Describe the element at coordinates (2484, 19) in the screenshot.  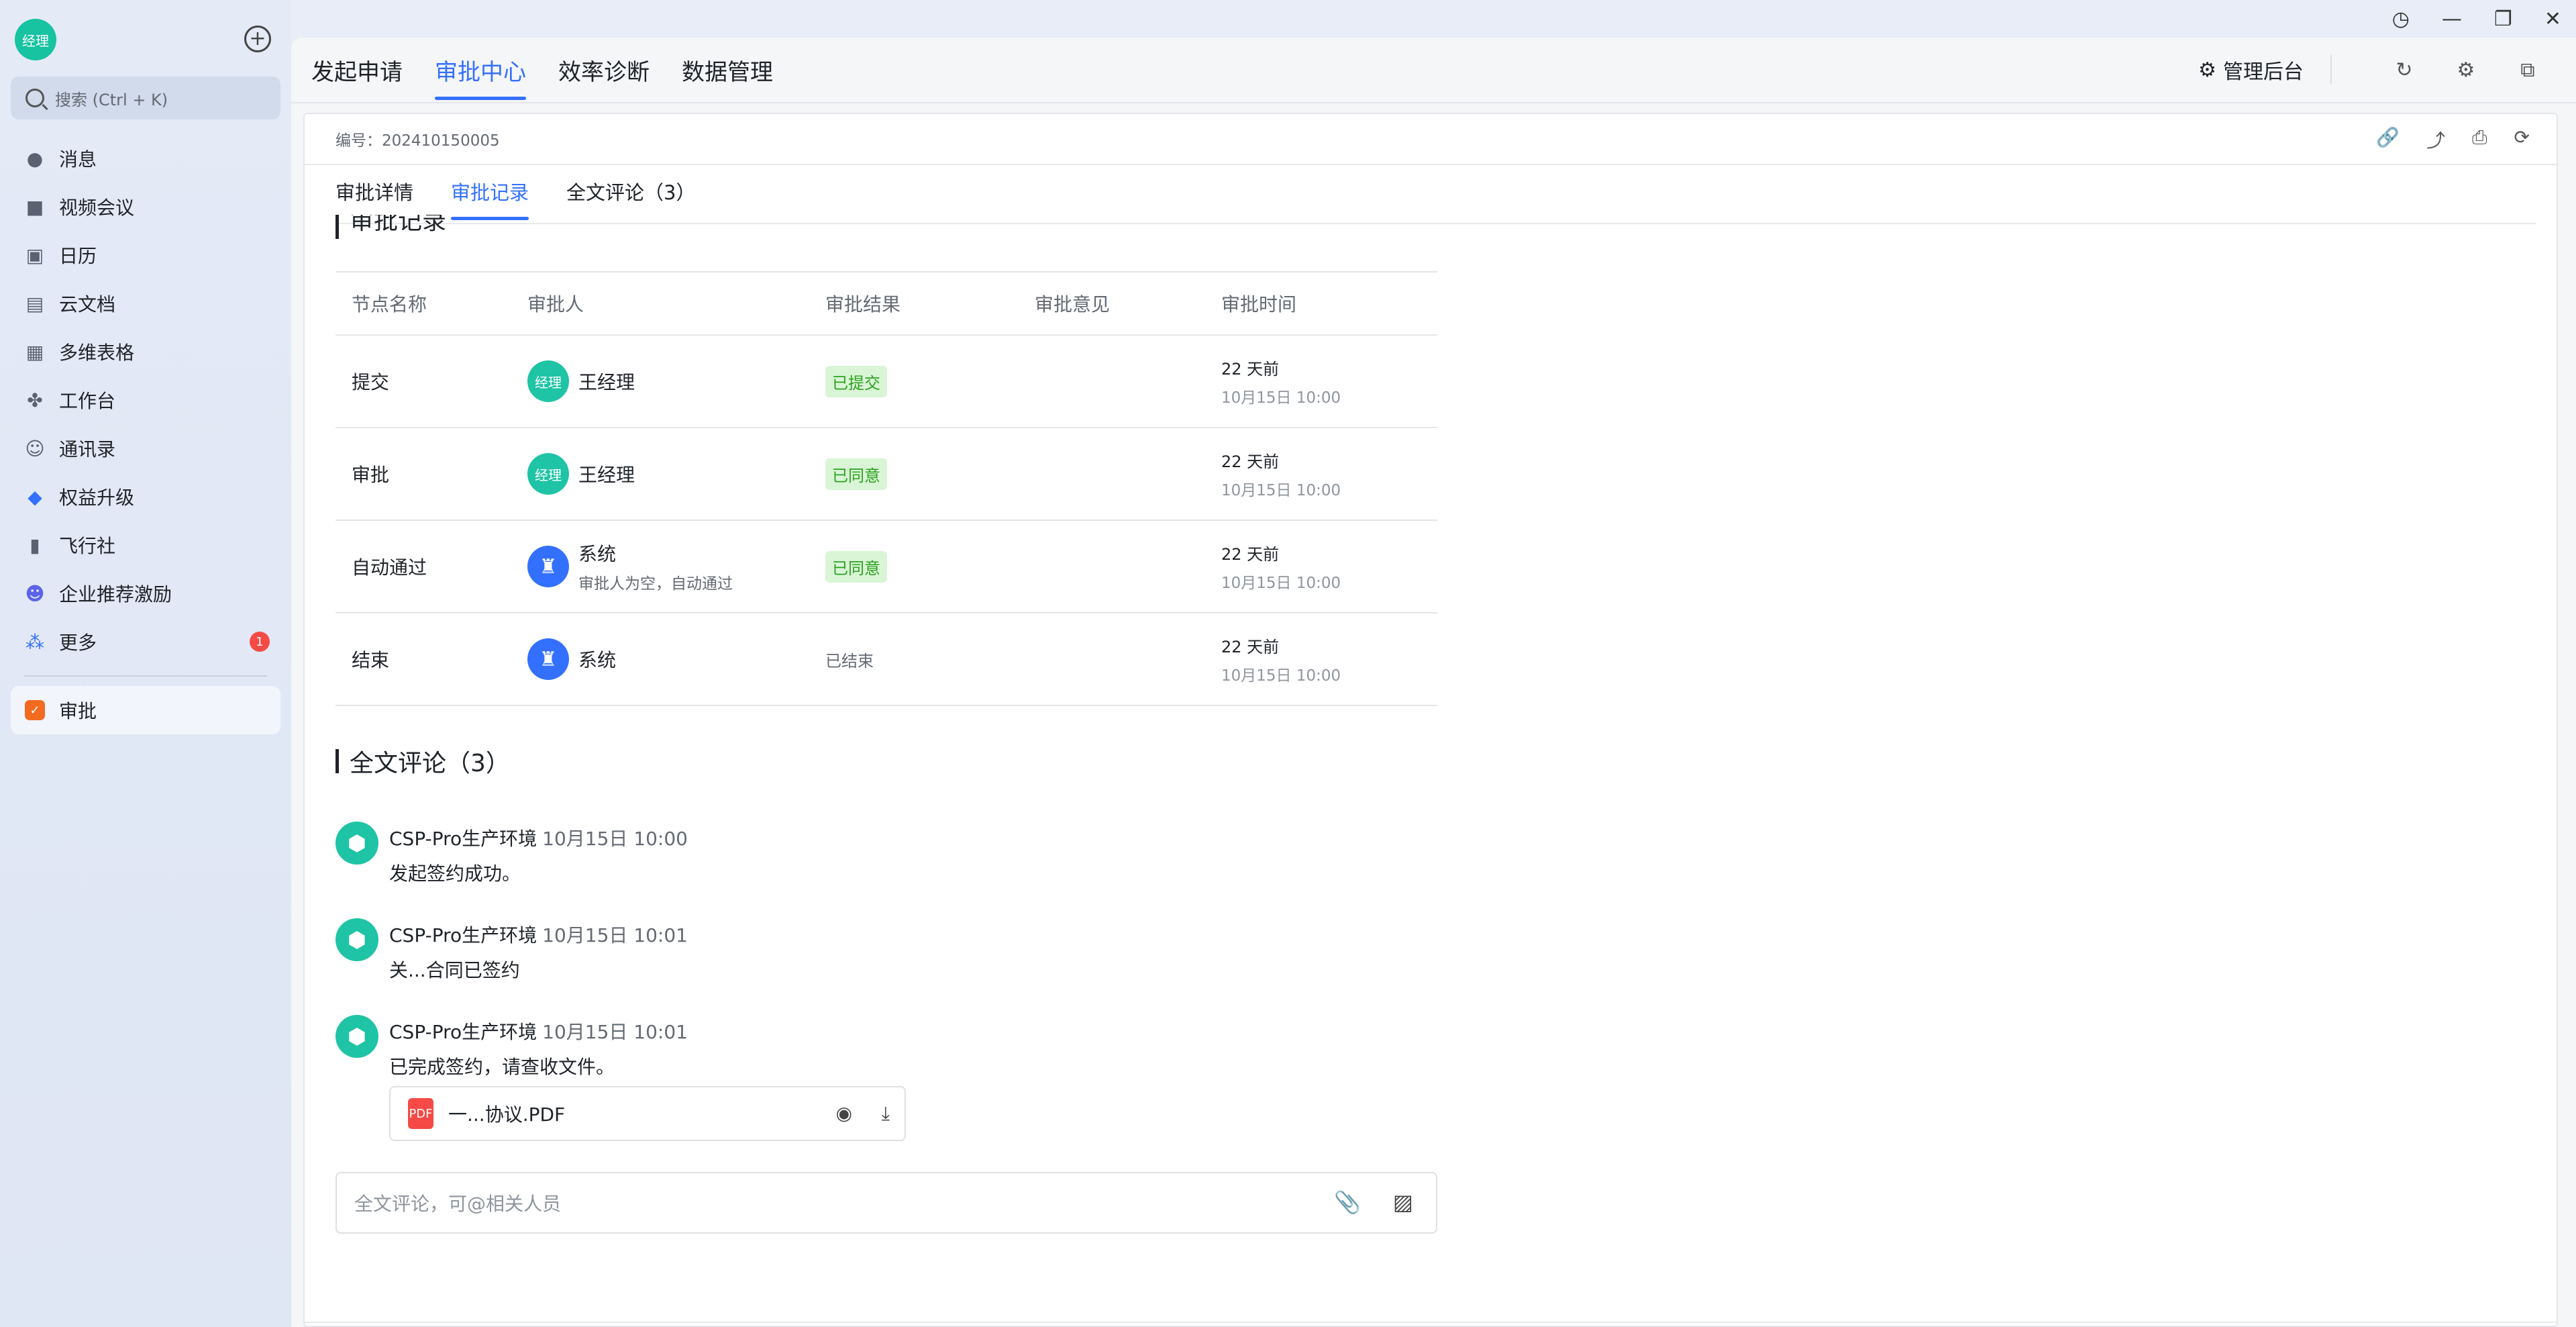
I see `window-controls: ◷ — ❐ ✕` at that location.